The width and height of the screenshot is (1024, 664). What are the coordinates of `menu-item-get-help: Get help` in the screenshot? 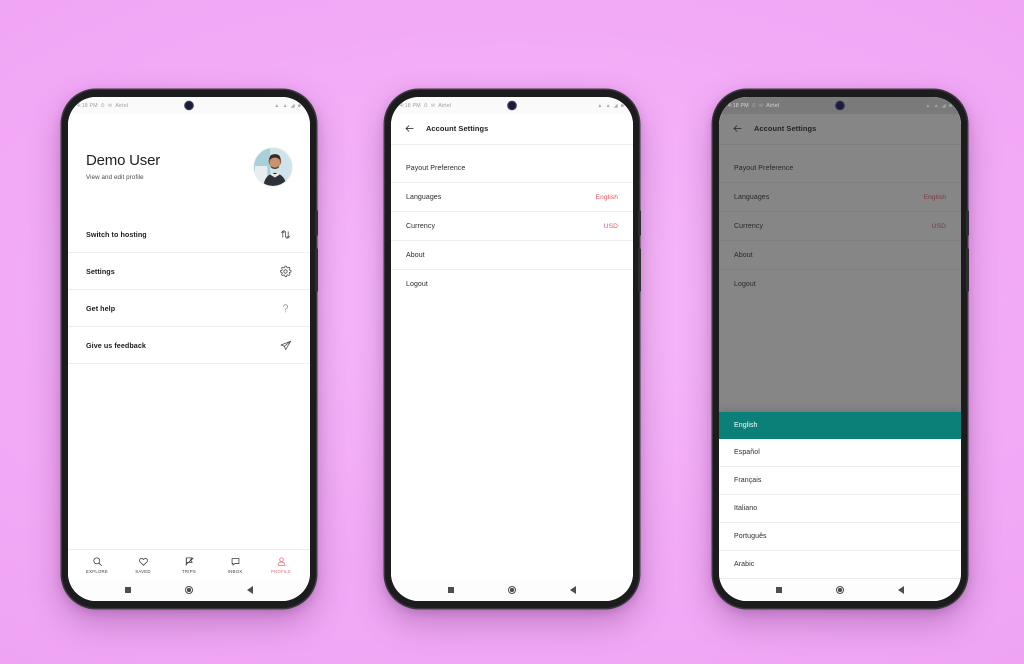 It's located at (189, 308).